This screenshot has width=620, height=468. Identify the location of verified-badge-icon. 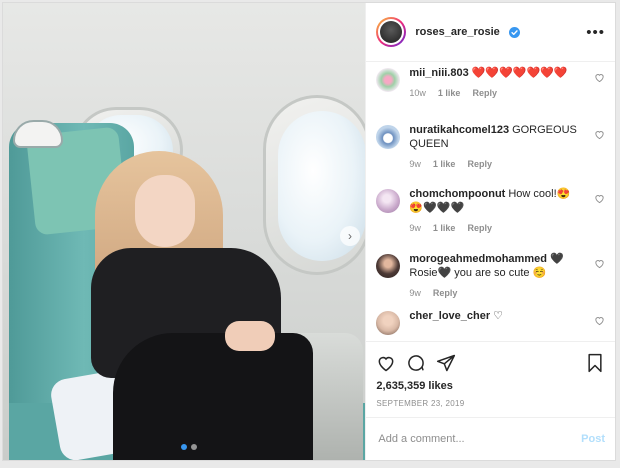
(514, 32).